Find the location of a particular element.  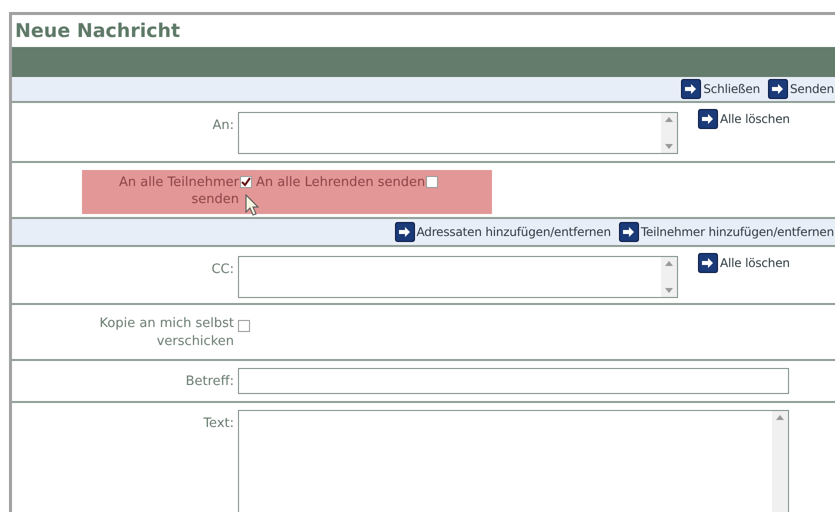

field-label: An: is located at coordinates (223, 126).